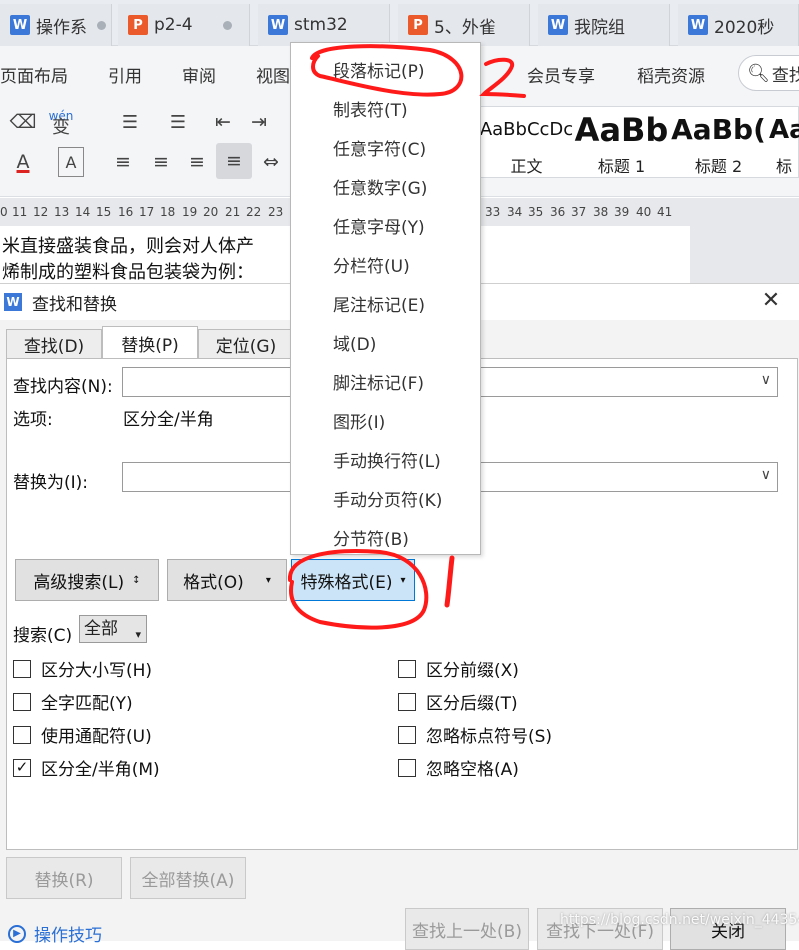 This screenshot has width=799, height=950. I want to click on checkmark-icon: ✓, so click(22, 767).